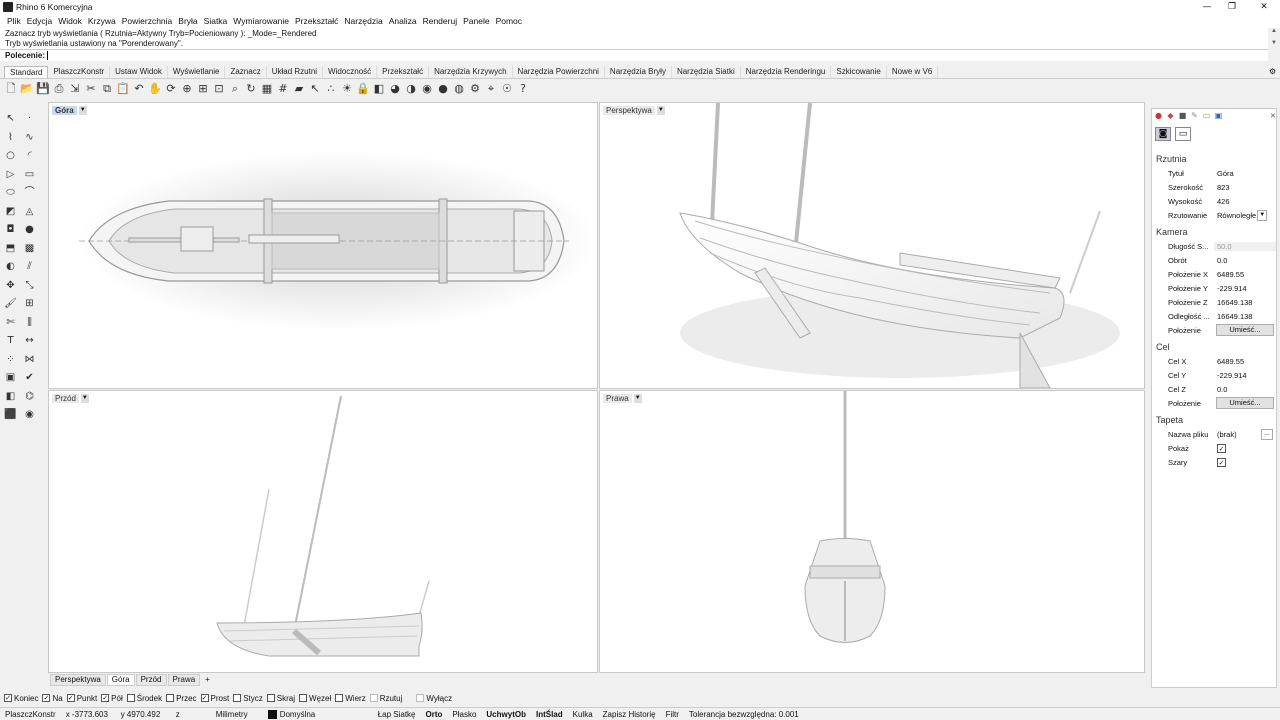  What do you see at coordinates (1232, 7) in the screenshot?
I see `maximize-button: ❐` at bounding box center [1232, 7].